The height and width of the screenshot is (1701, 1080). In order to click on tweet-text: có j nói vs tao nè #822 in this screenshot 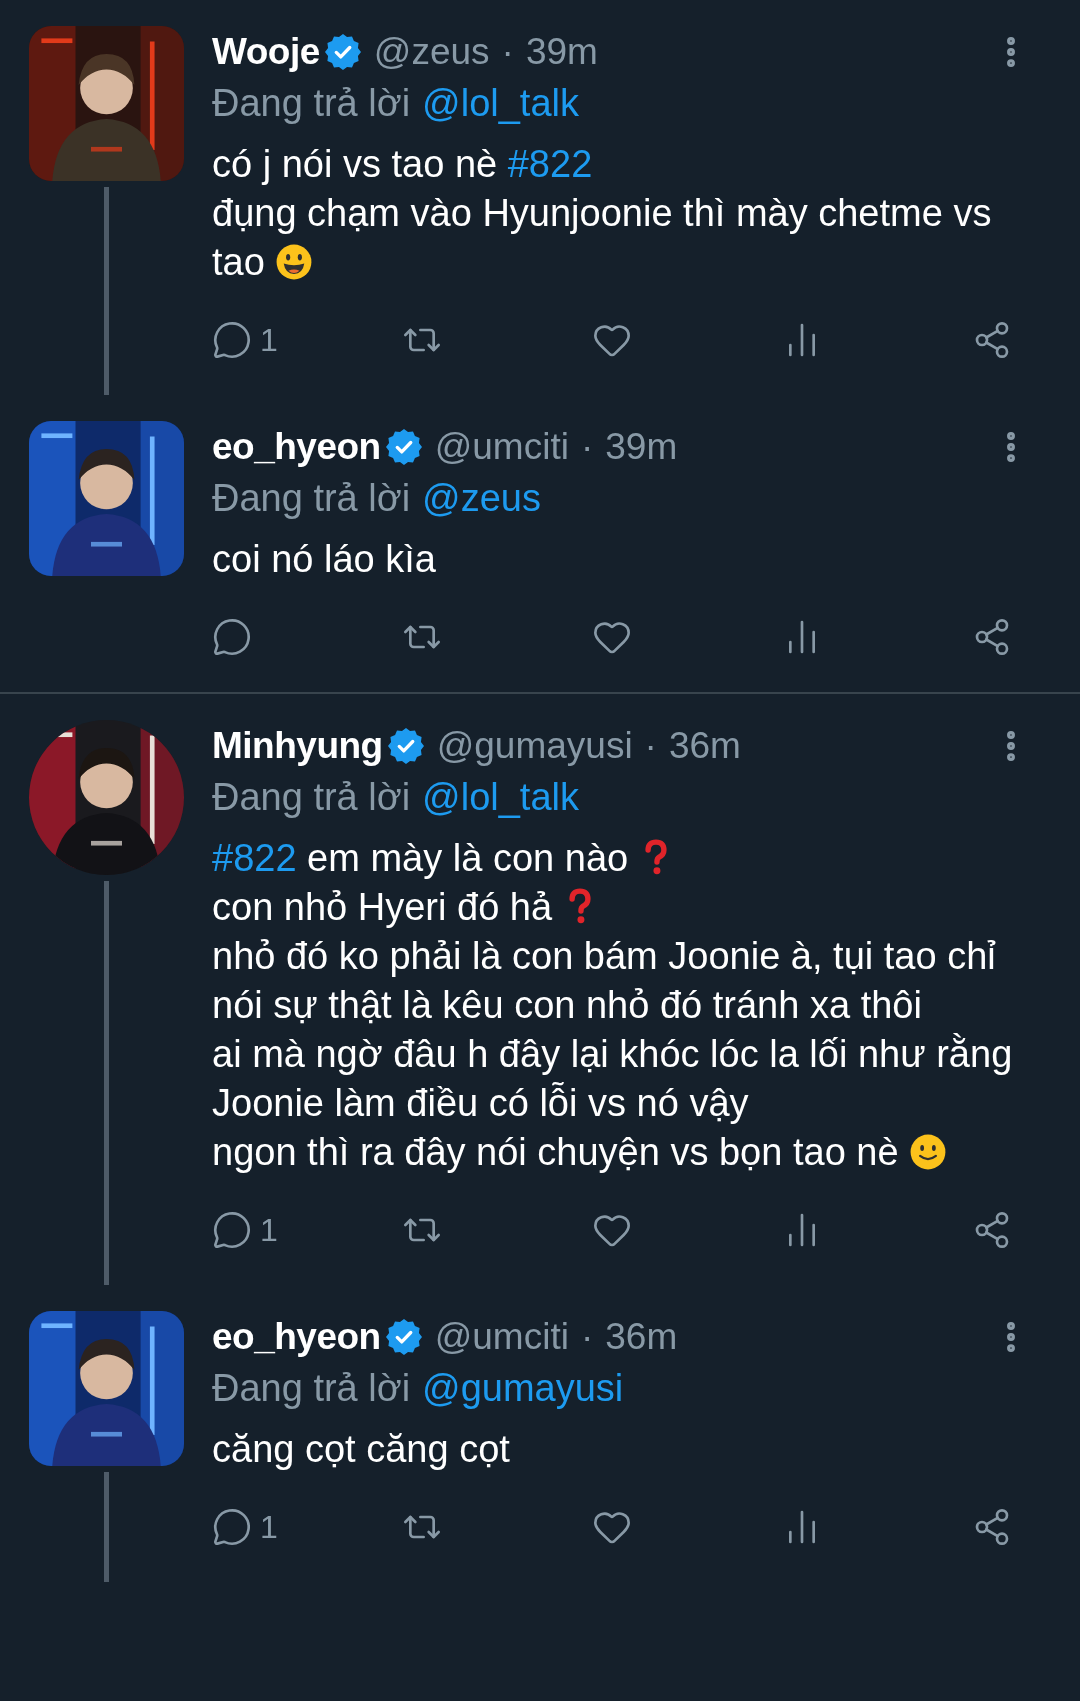, I will do `click(403, 164)`.